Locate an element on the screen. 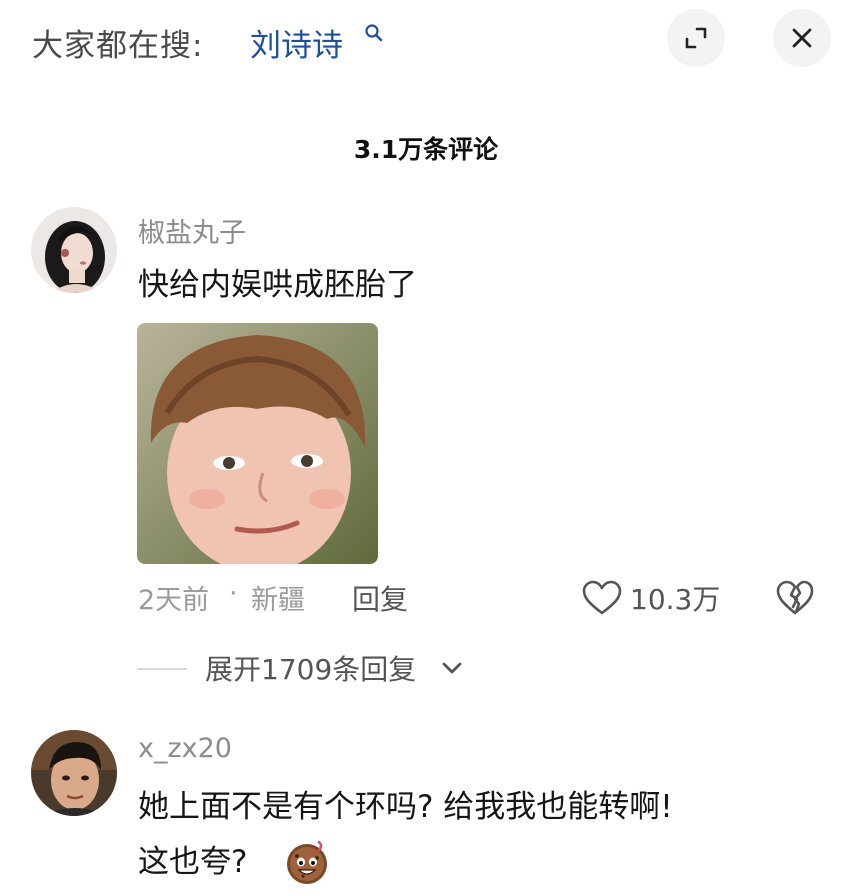 The height and width of the screenshot is (896, 852). expand-button is located at coordinates (696, 38).